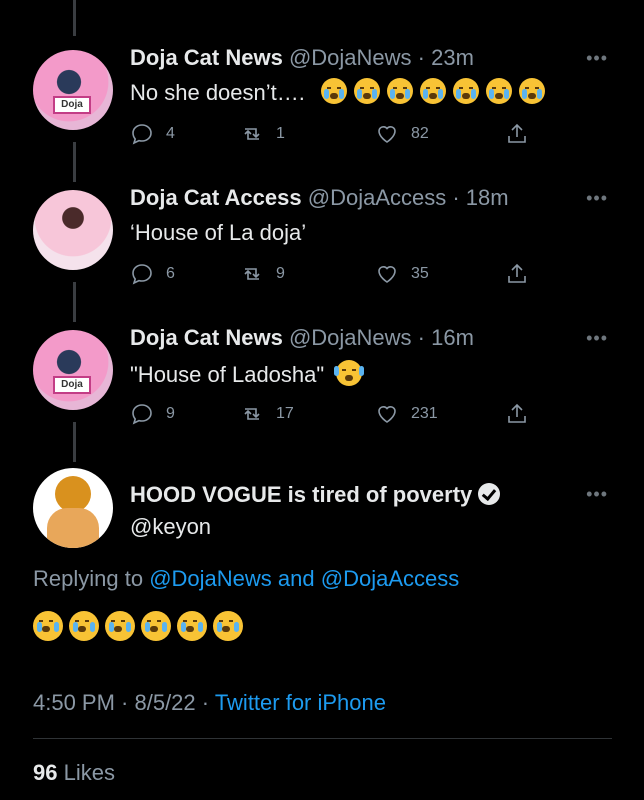  What do you see at coordinates (330, 135) in the screenshot?
I see `tweet-actions: 4 1 82` at bounding box center [330, 135].